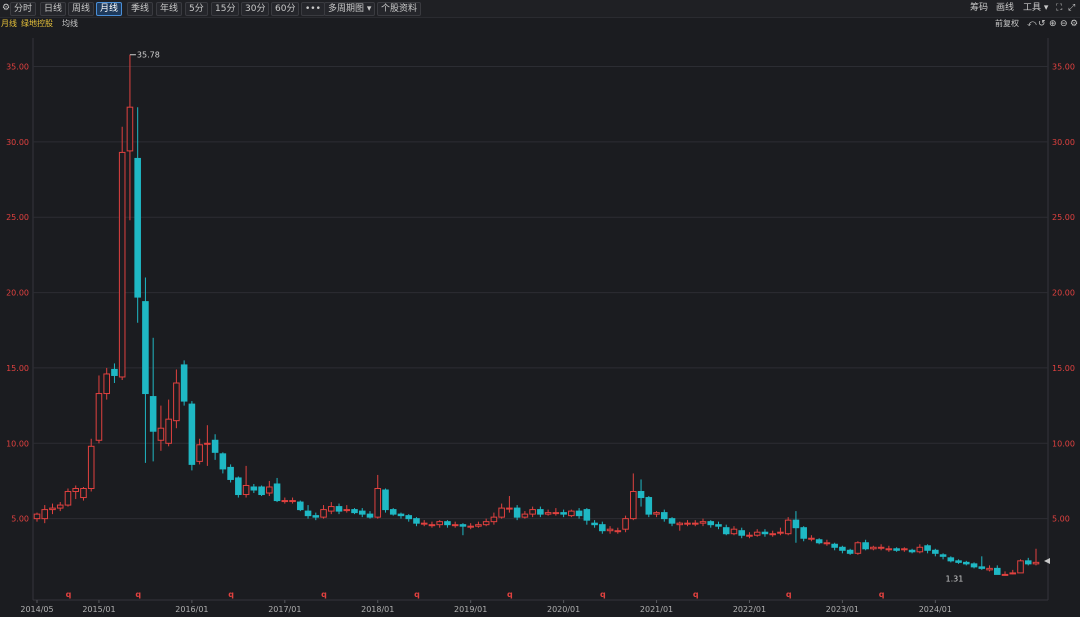 This screenshot has height=617, width=1080. I want to click on x-tick-label: 2017/01, so click(284, 609).